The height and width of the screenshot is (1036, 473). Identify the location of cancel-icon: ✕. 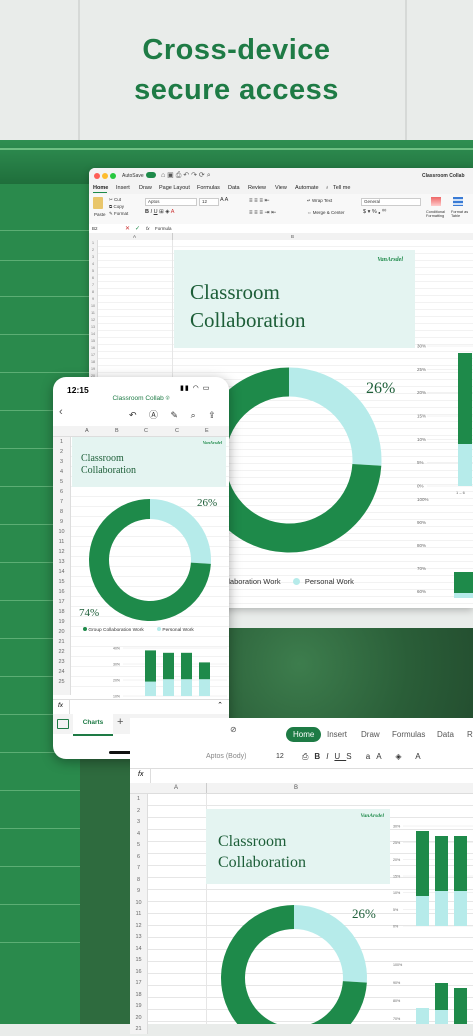
(127, 228).